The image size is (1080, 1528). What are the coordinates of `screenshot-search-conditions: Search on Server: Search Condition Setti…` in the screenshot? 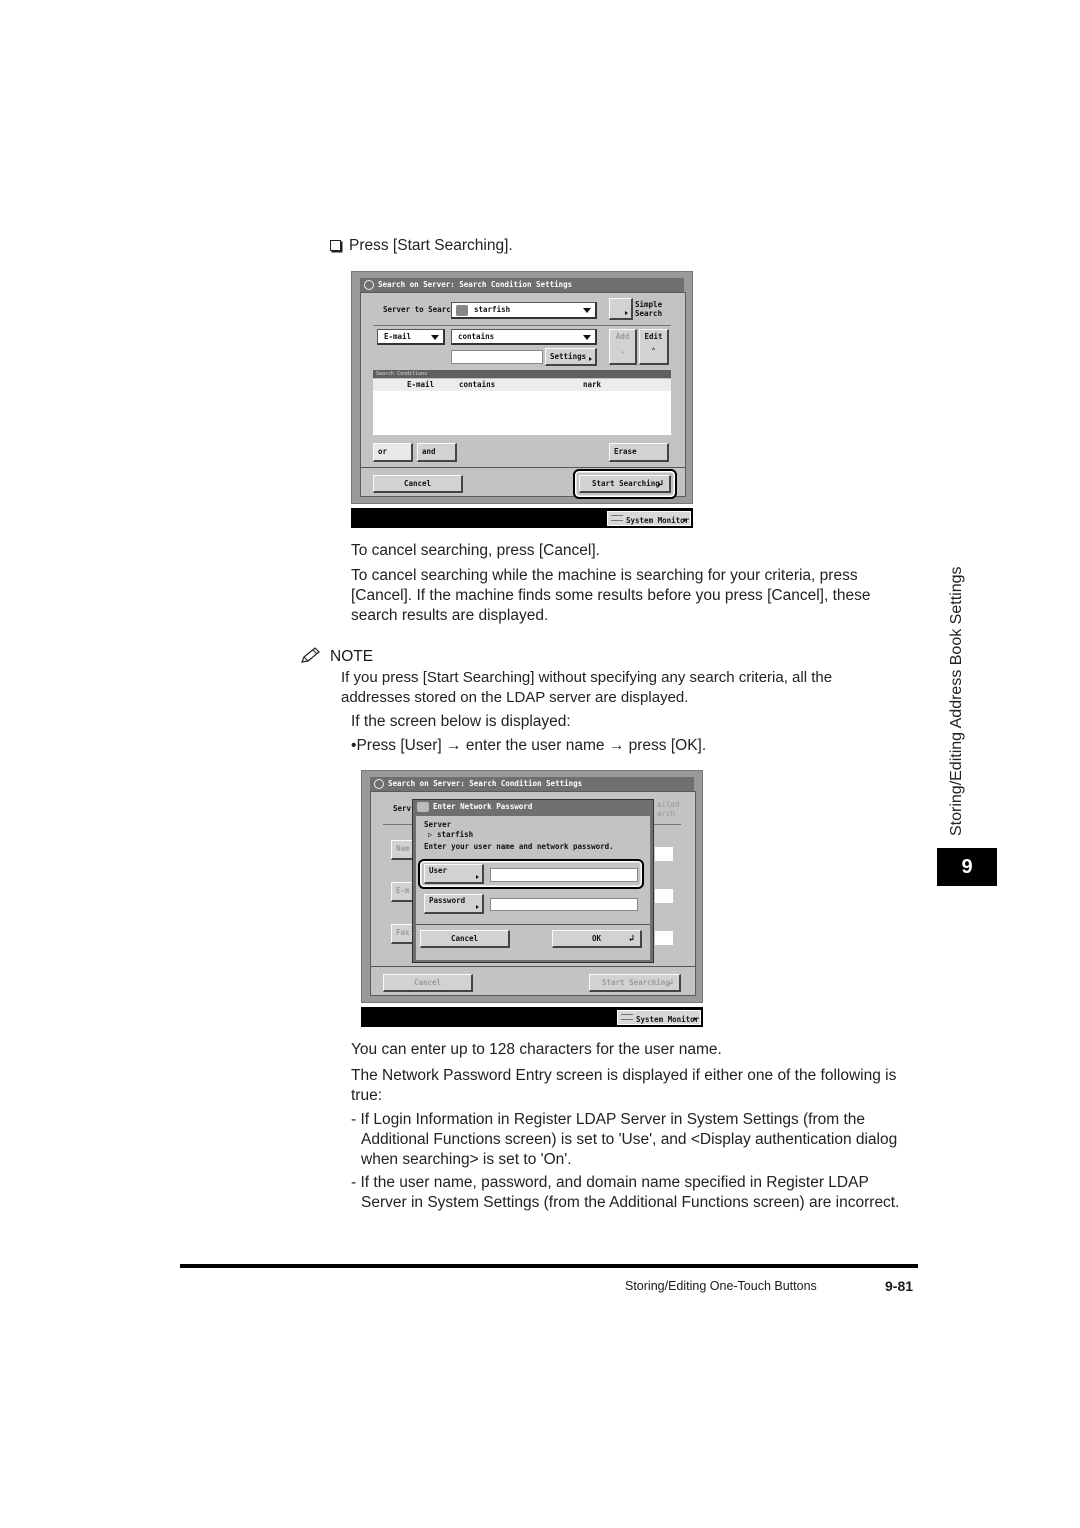 It's located at (522, 387).